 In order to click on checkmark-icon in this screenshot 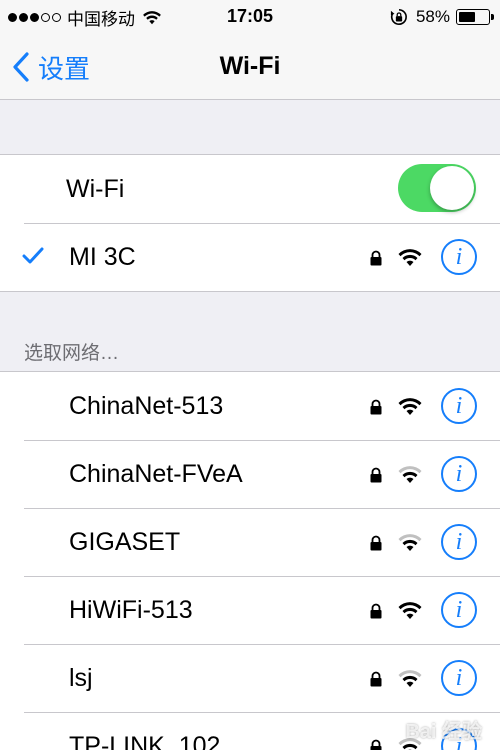, I will do `click(33, 255)`.